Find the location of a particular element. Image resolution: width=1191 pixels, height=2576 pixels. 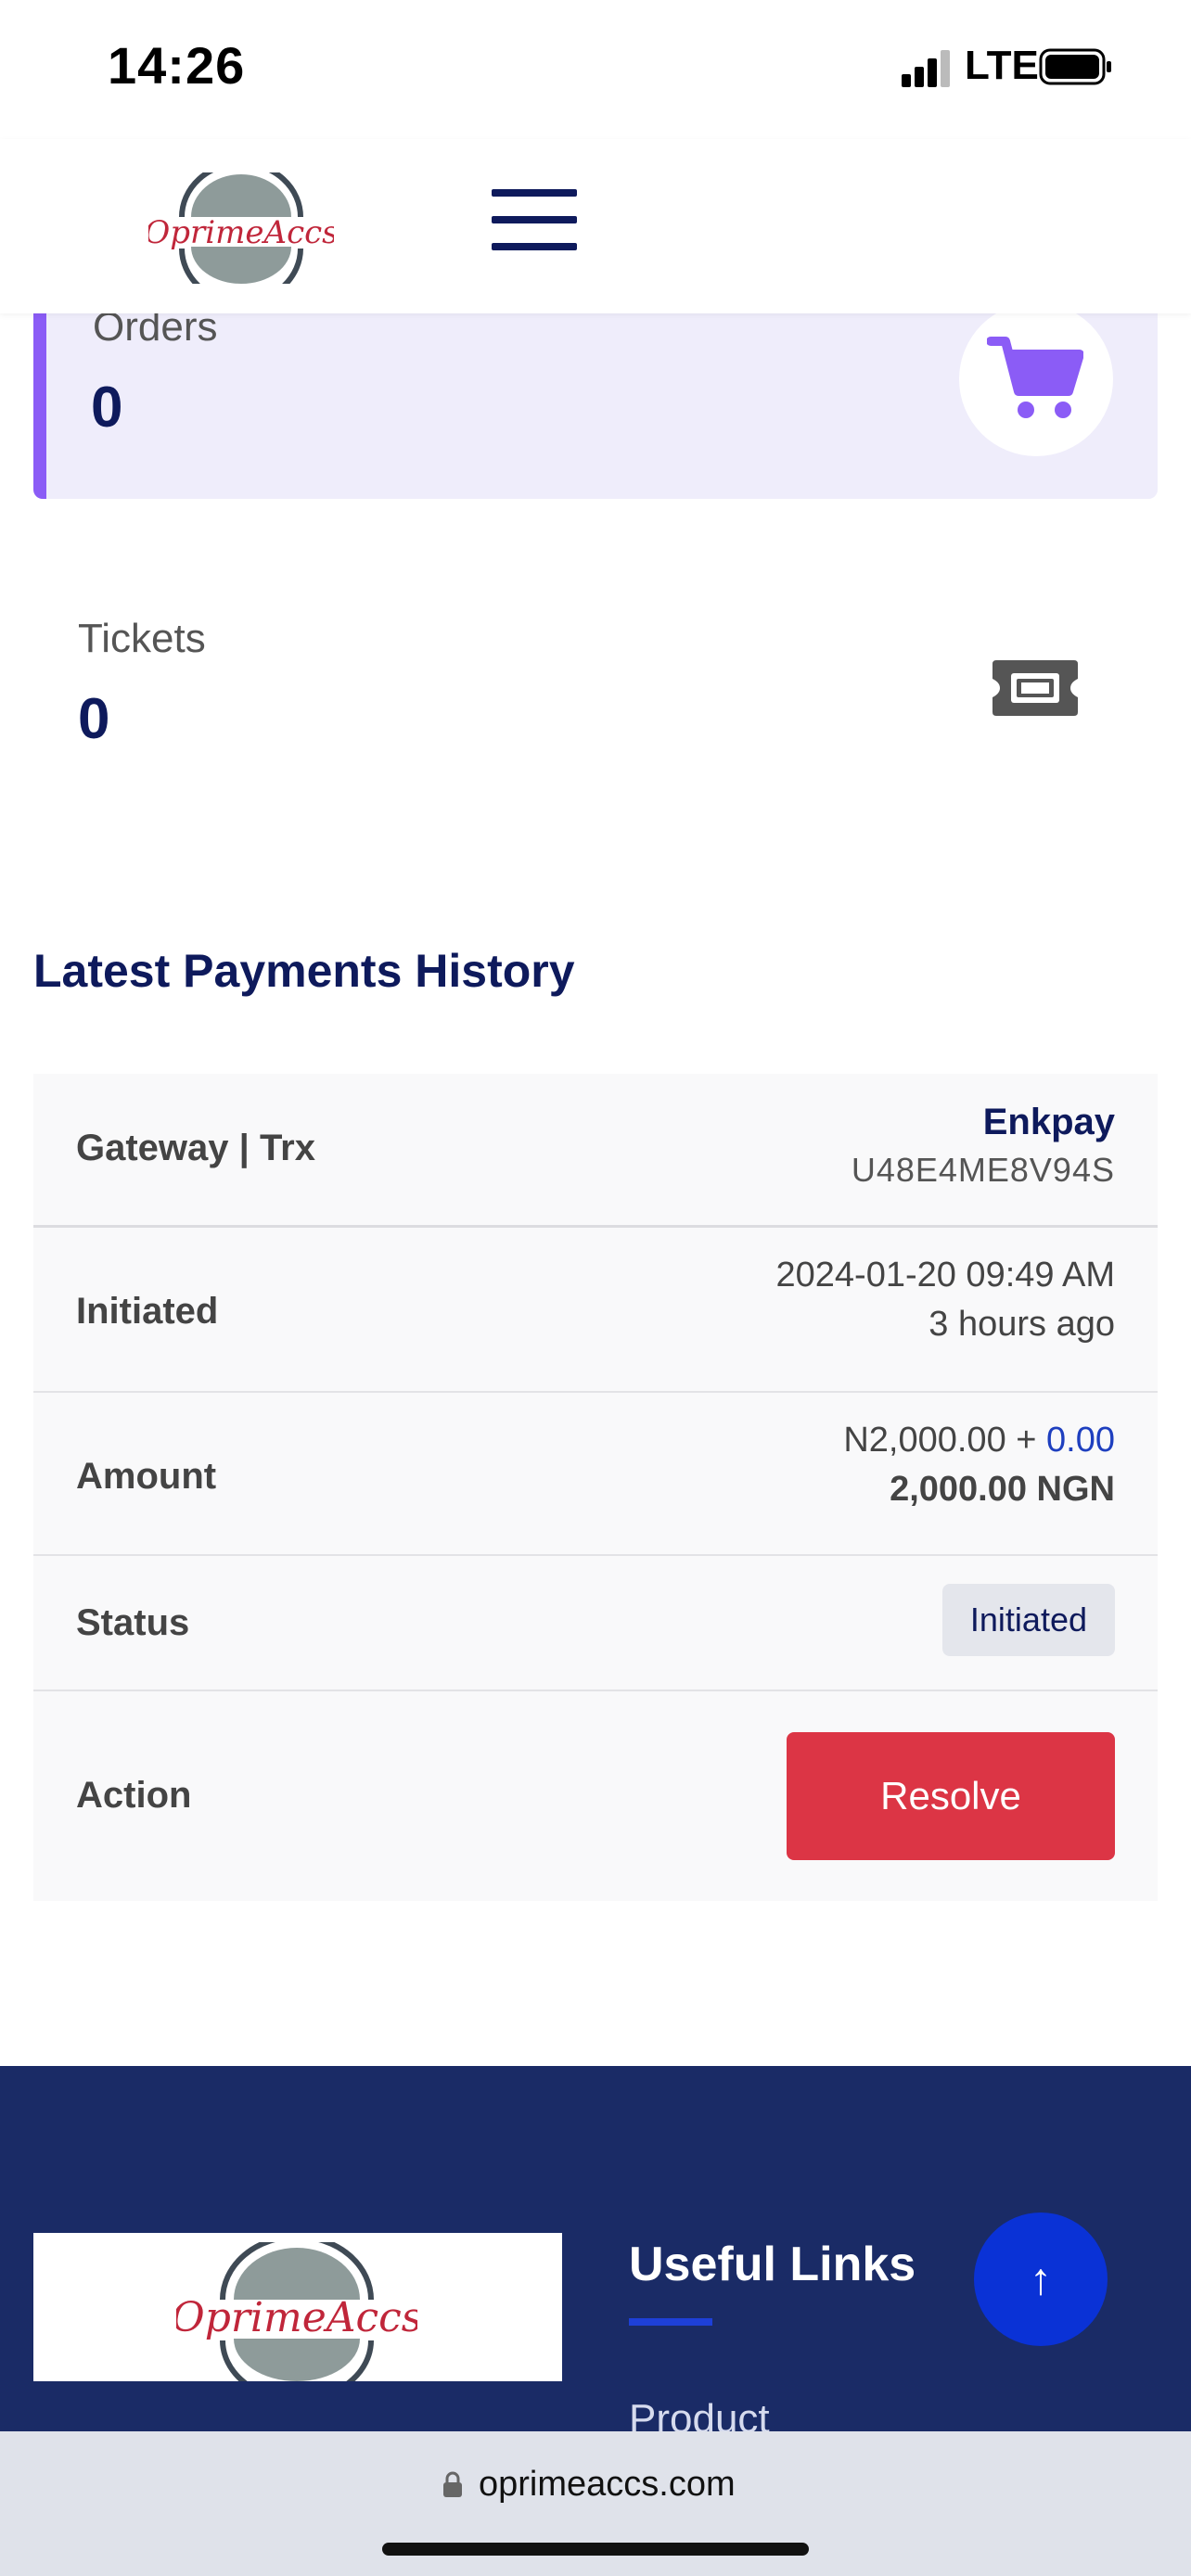

status-row: Status Initiated is located at coordinates (595, 1624).